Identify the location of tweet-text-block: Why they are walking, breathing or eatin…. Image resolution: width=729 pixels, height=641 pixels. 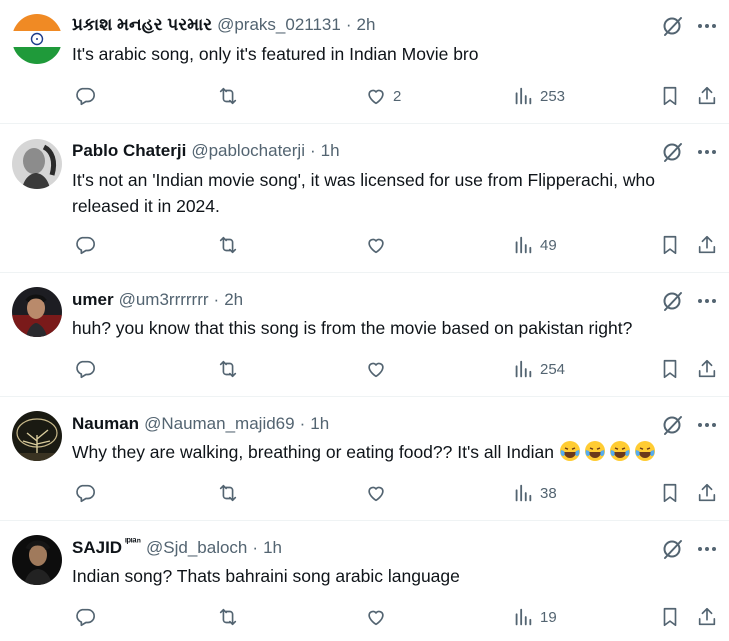
(393, 452).